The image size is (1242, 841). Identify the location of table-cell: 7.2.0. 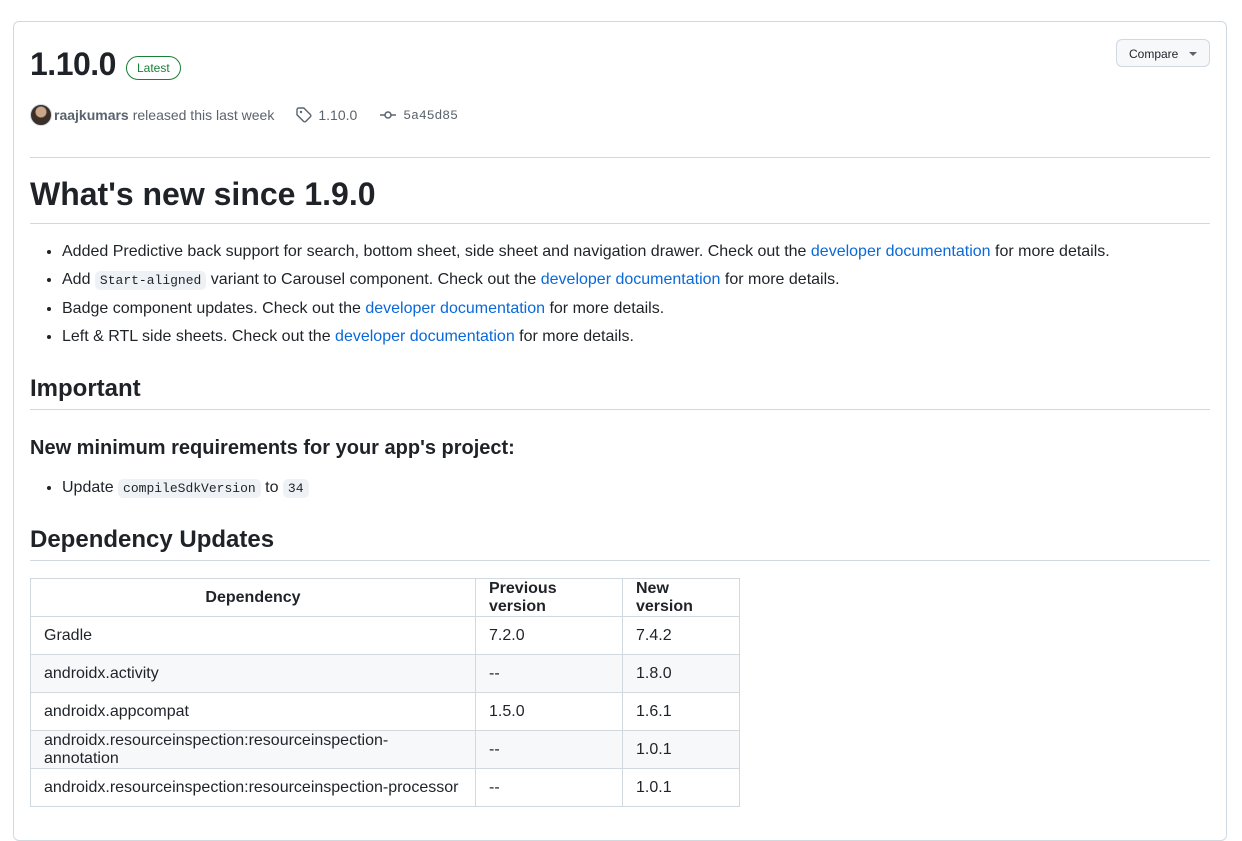
(549, 635).